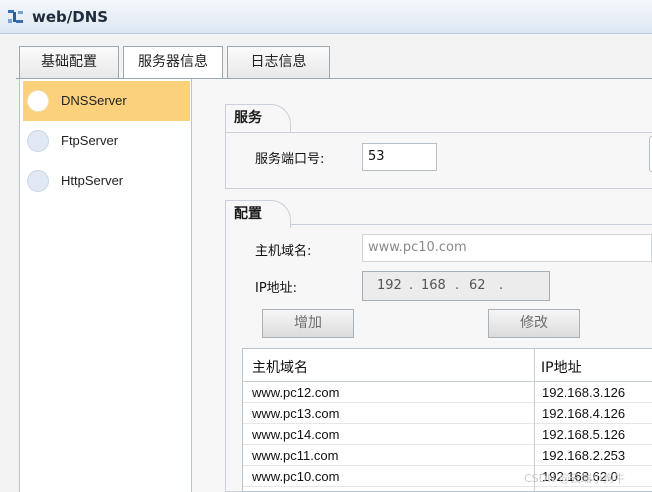 Image resolution: width=652 pixels, height=492 pixels. I want to click on port-input: 53, so click(399, 157).